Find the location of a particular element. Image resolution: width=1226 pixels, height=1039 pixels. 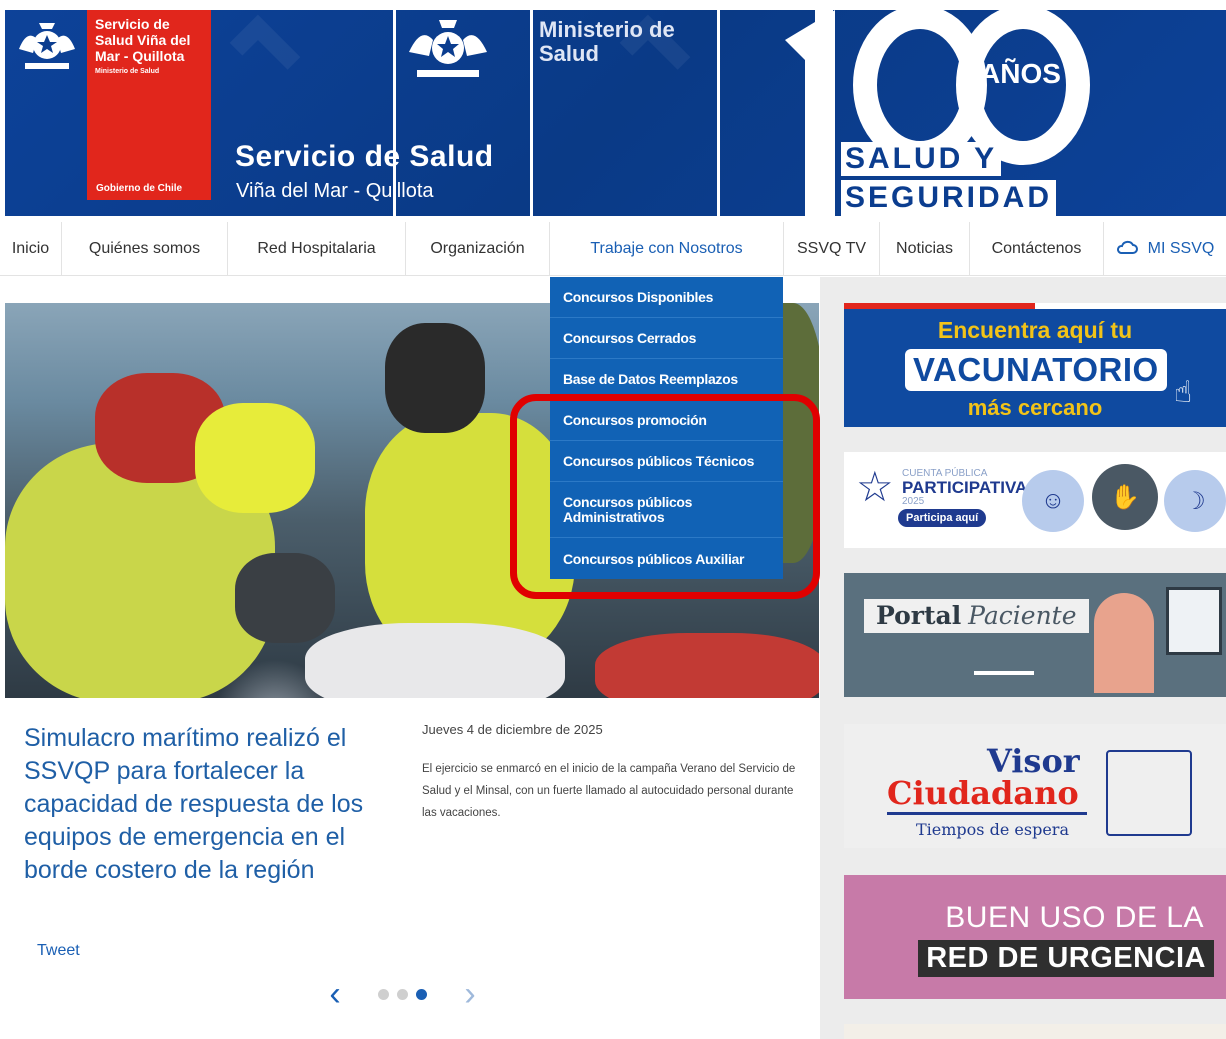

vacunatorio-line3: más cercano is located at coordinates (1035, 407).